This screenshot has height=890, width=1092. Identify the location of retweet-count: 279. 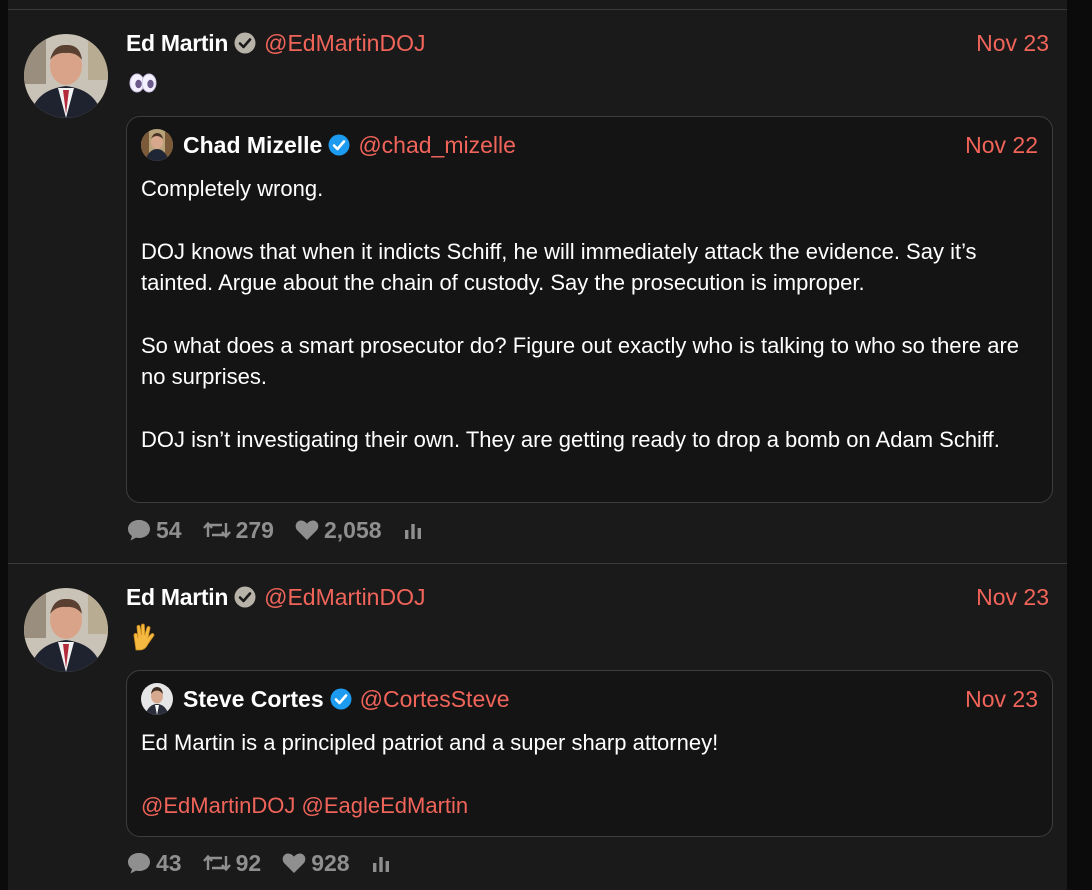
(254, 529).